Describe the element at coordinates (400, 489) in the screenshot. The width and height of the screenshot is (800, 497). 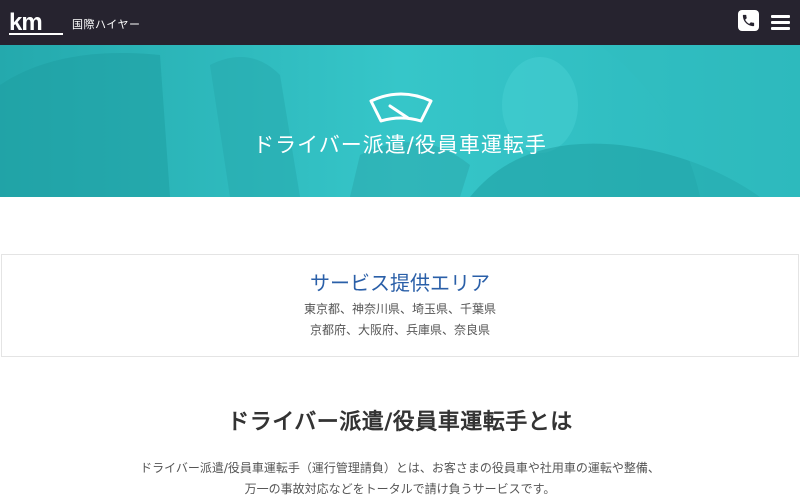
I see `about-description-line-2: 万一の事故対応などをトータルで請け負うサービスです。` at that location.